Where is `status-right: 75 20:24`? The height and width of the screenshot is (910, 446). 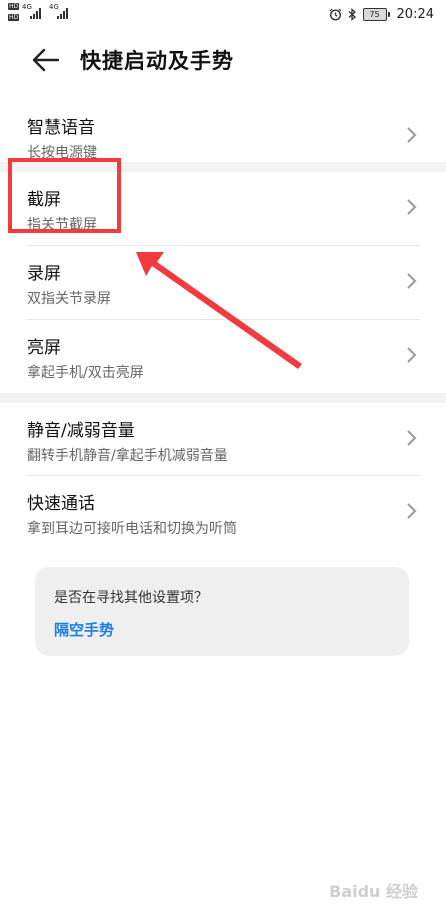 status-right: 75 20:24 is located at coordinates (381, 14).